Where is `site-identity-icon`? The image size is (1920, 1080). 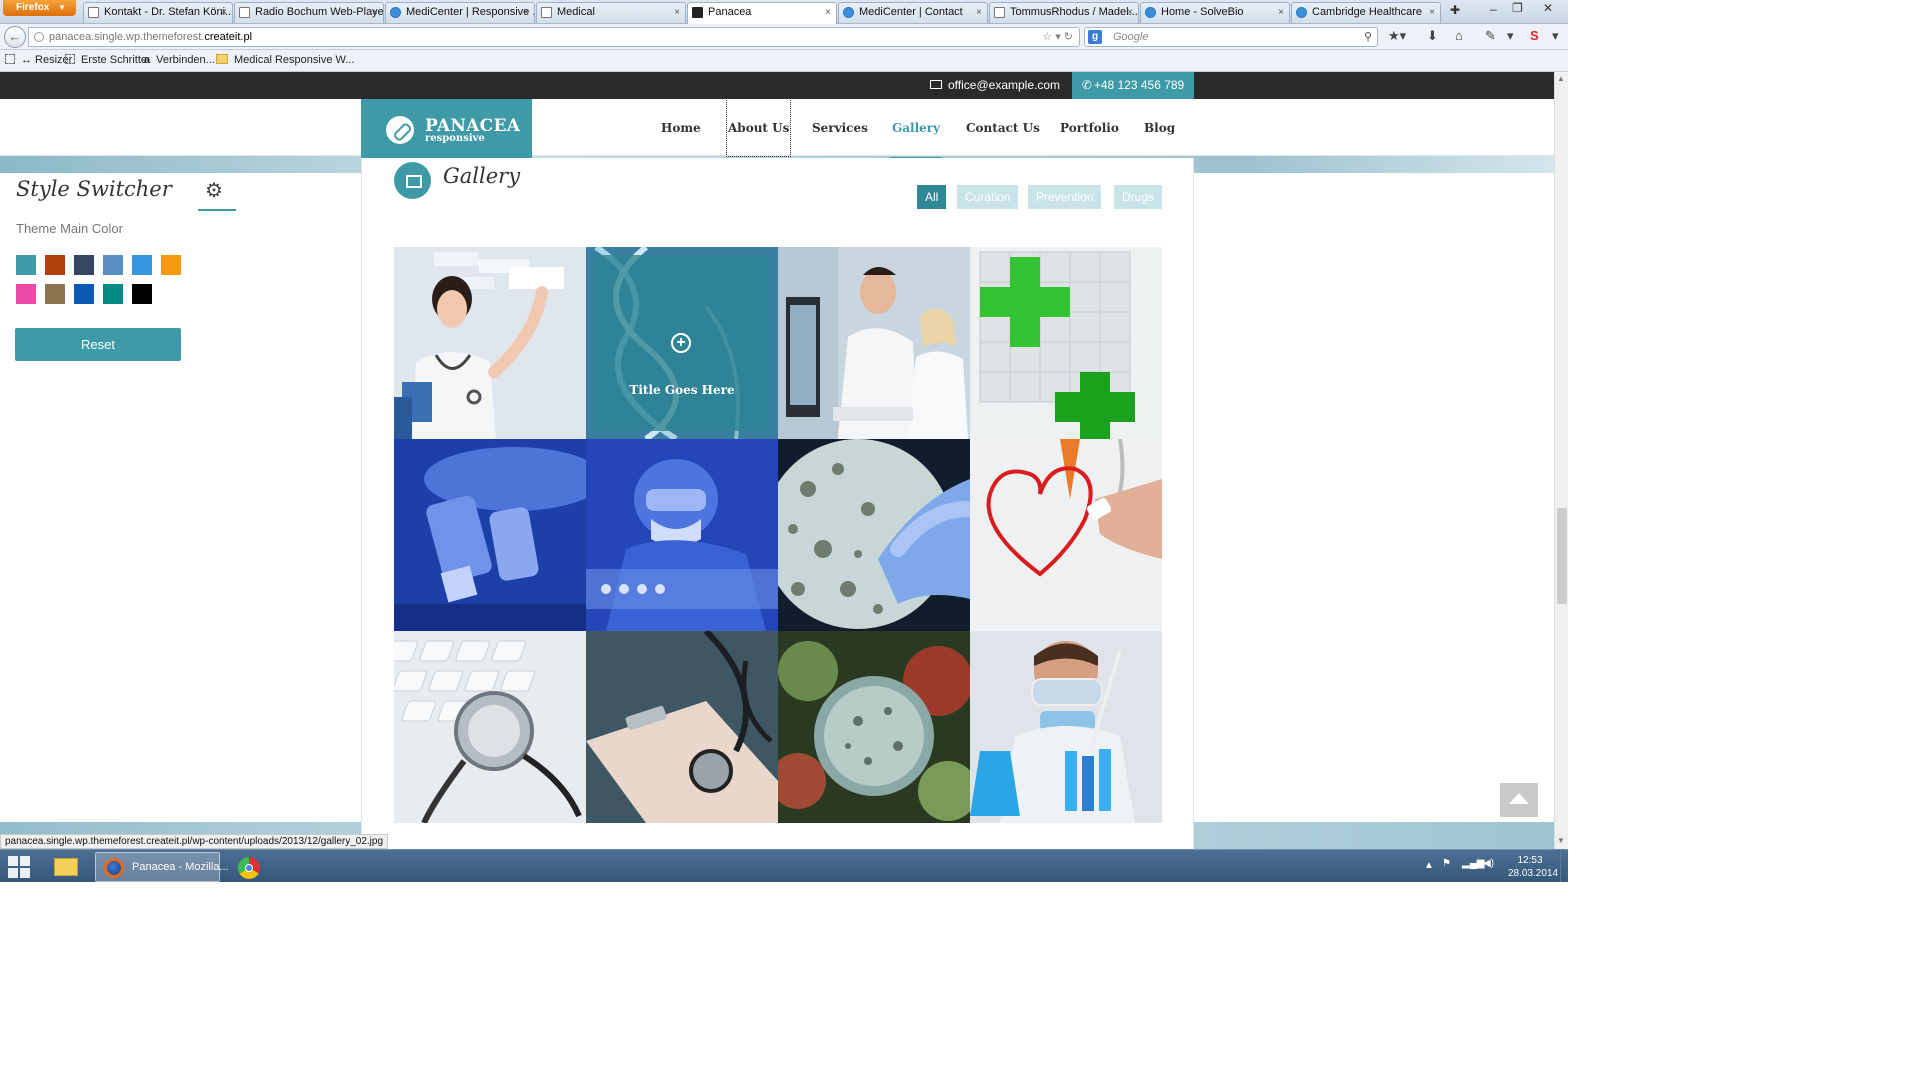 site-identity-icon is located at coordinates (39, 37).